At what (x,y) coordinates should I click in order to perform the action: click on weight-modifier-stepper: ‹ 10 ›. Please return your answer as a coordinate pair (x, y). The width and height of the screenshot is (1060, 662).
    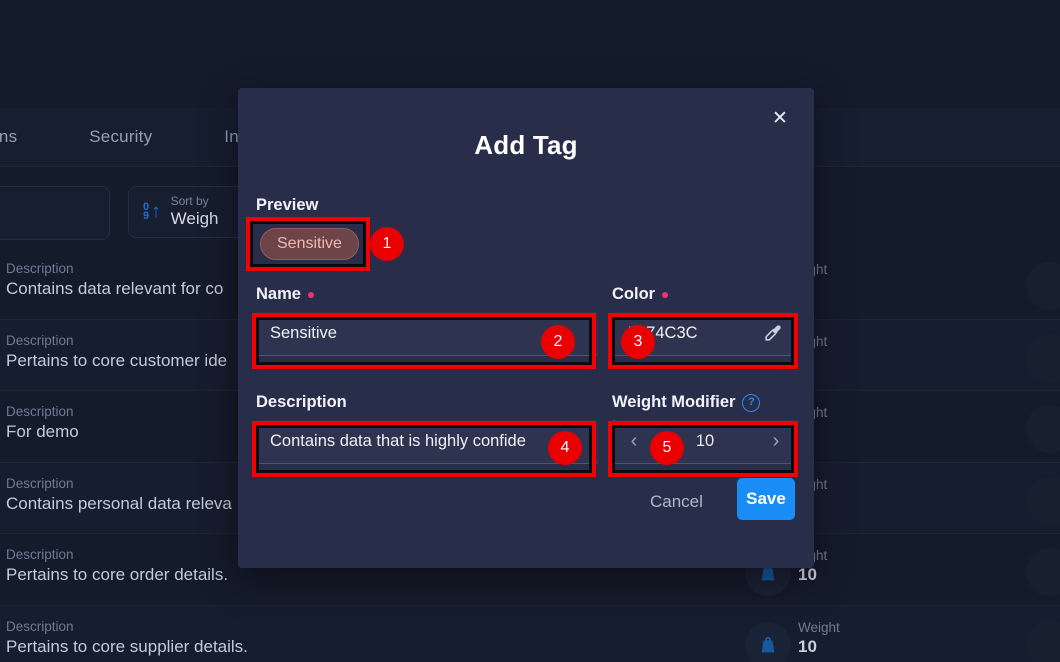
    Looking at the image, I should click on (704, 442).